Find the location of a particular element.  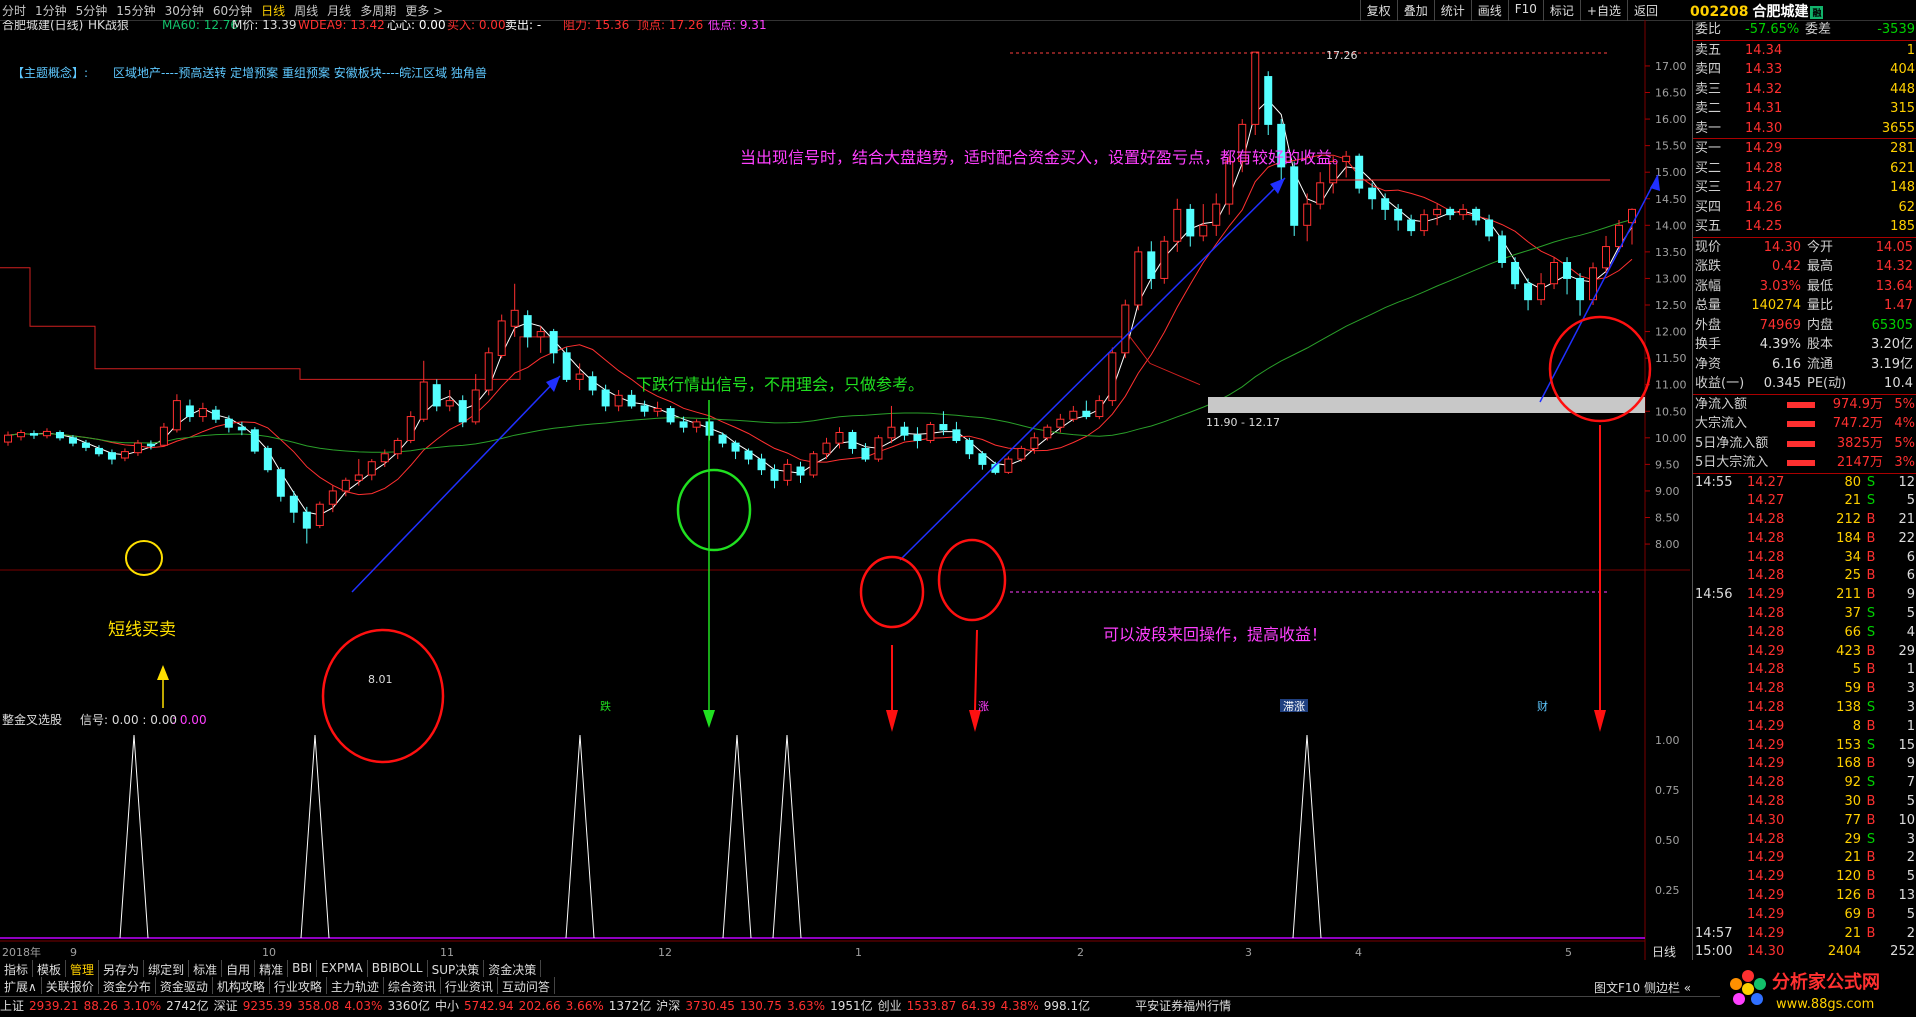

info-tab: 行业资讯 is located at coordinates (469, 985).